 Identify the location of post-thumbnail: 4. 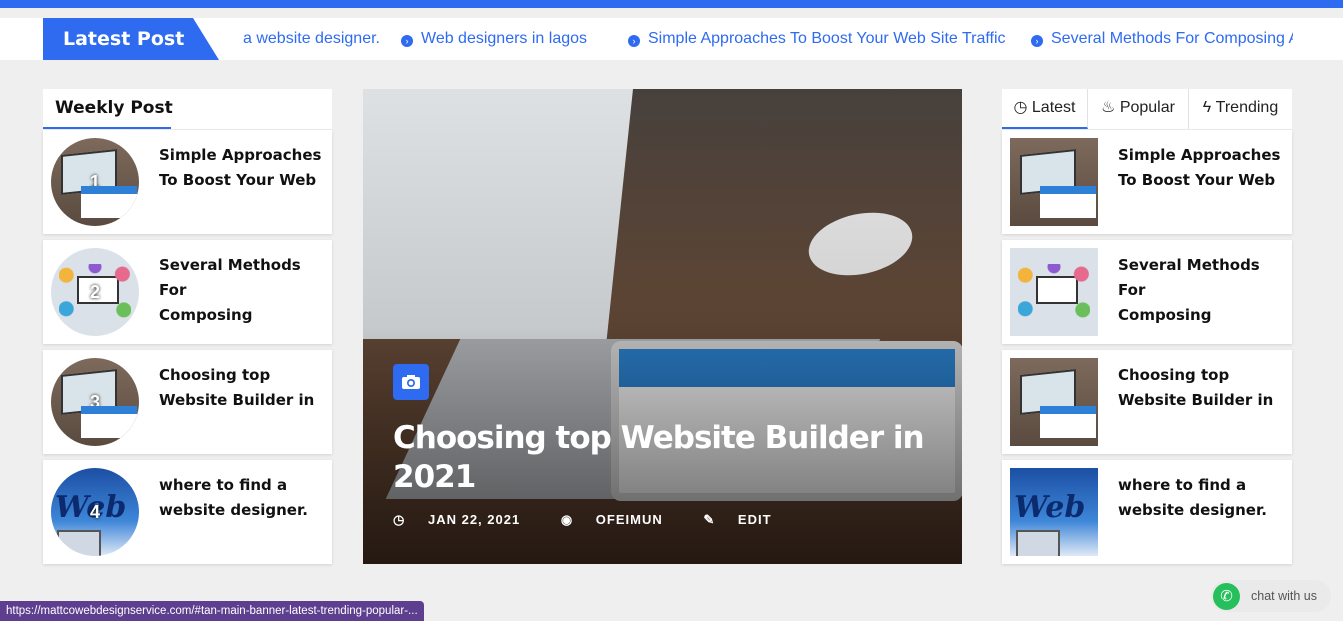
(95, 512).